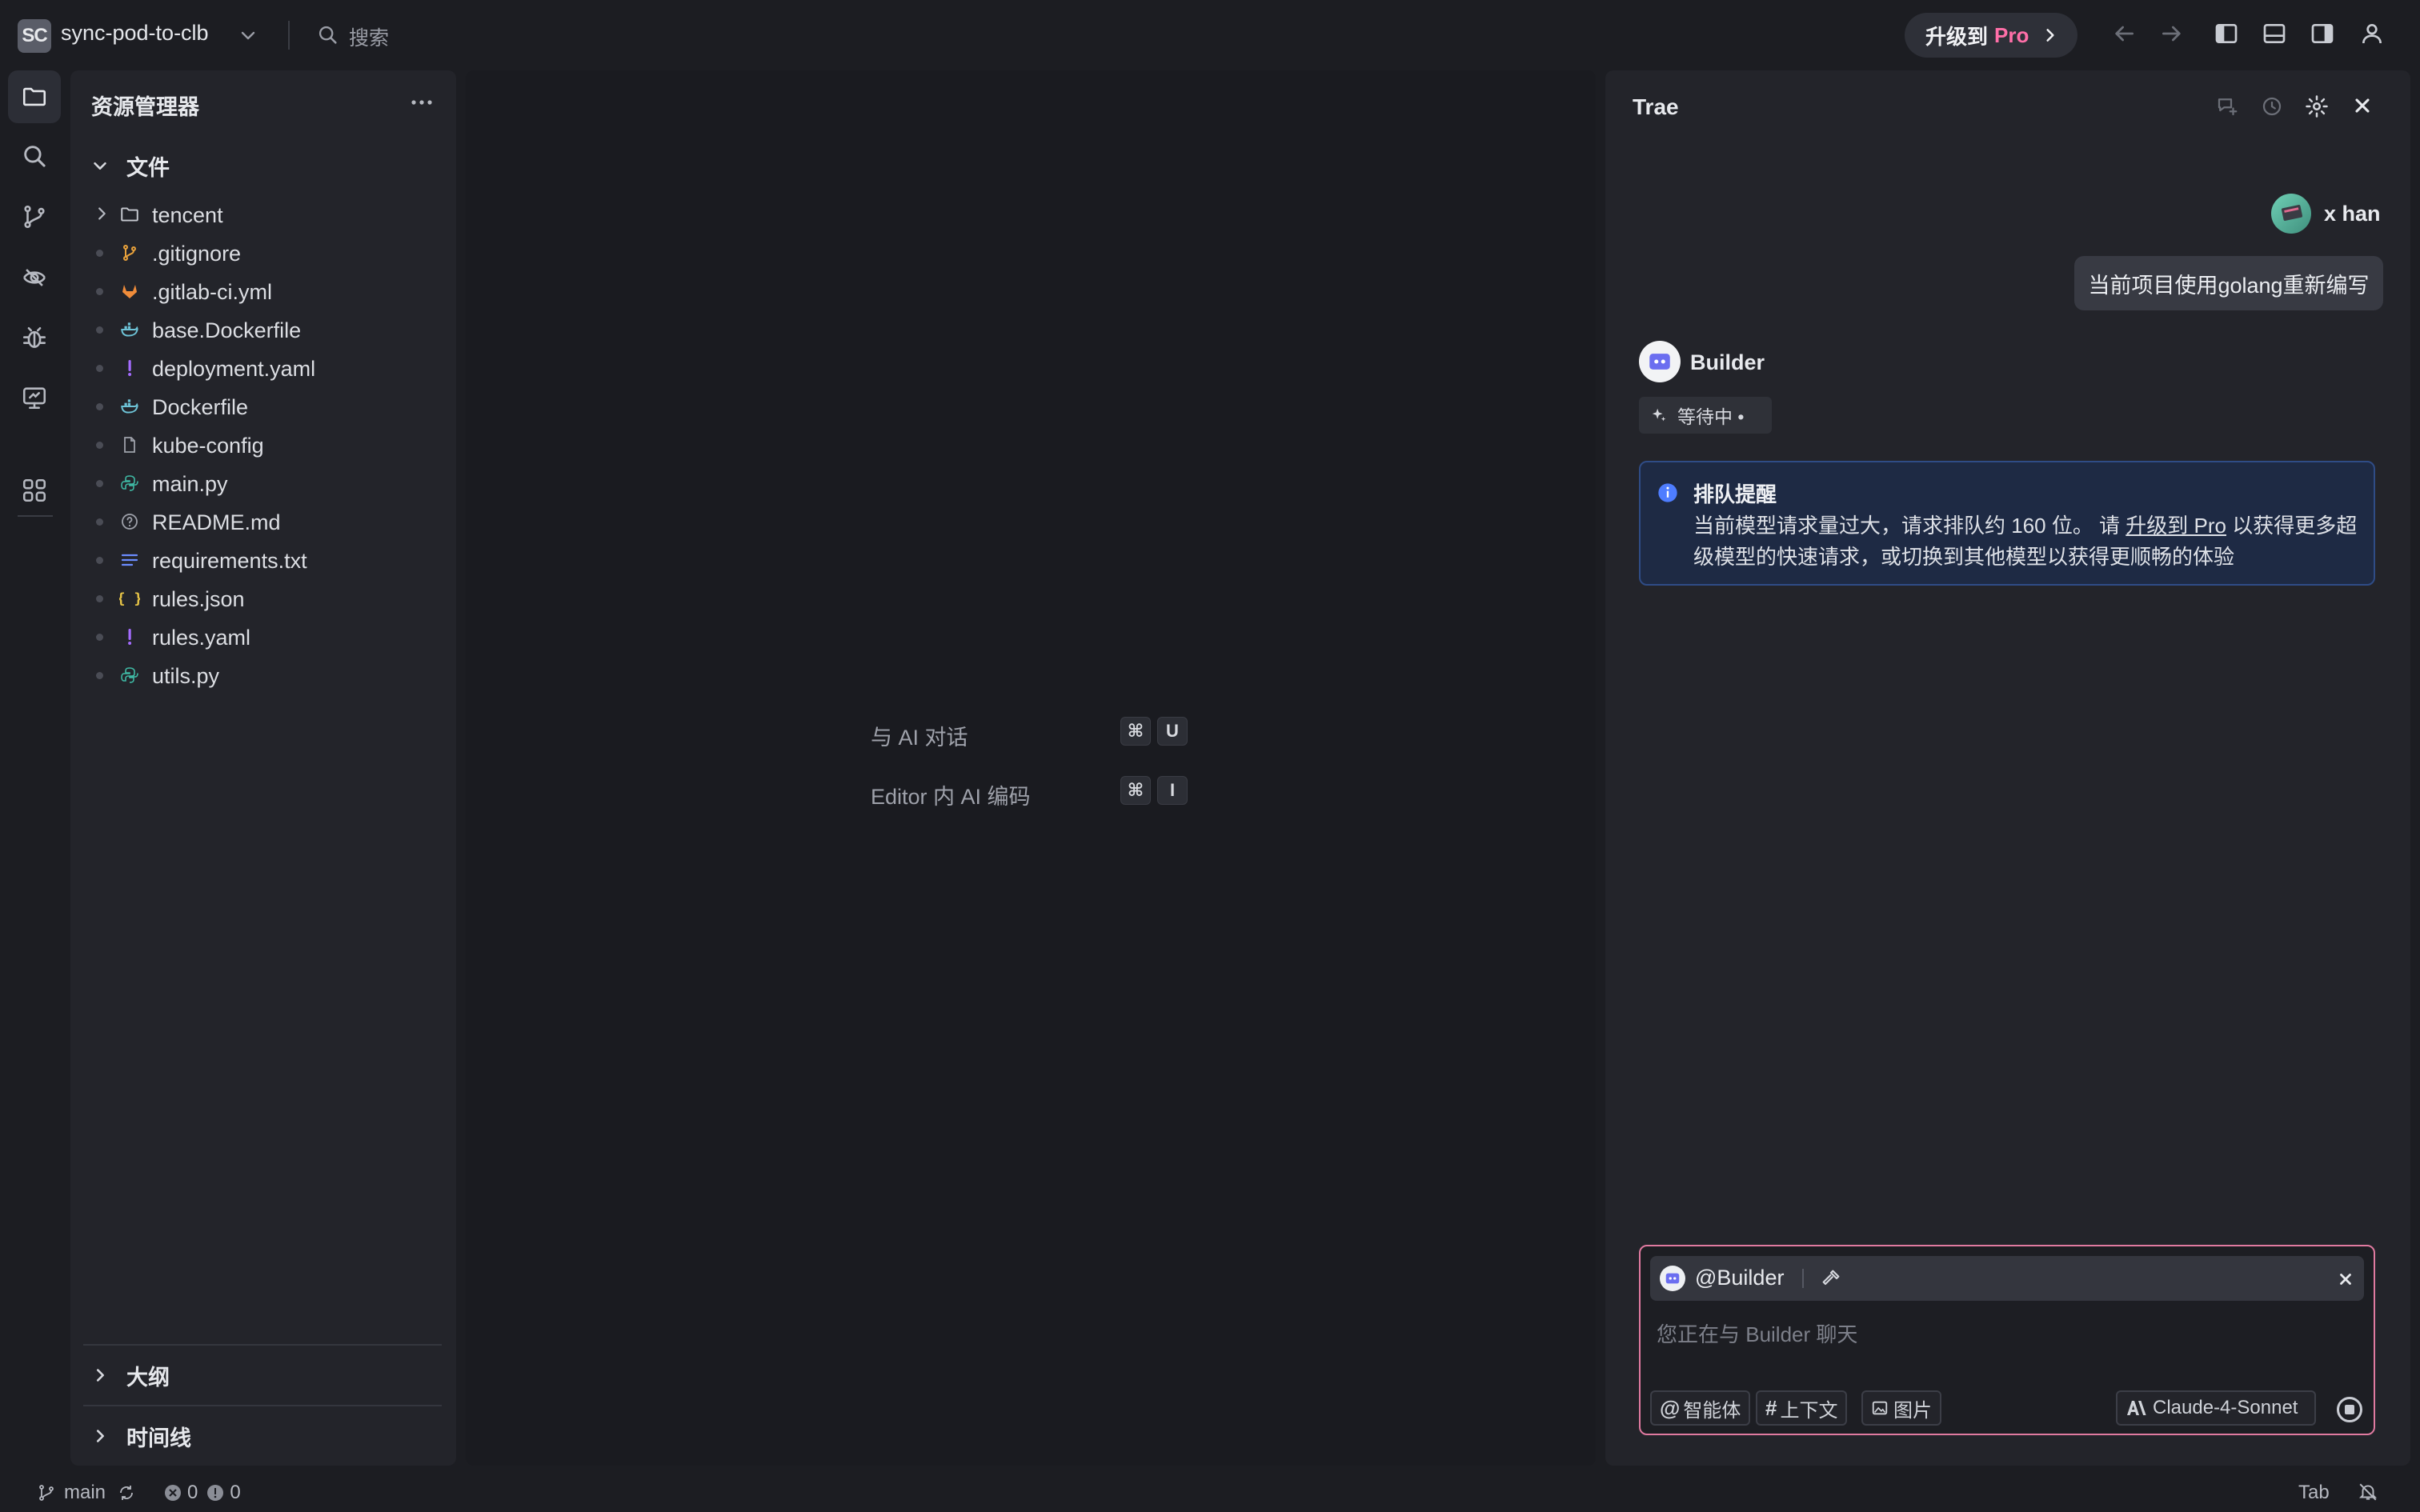 The image size is (2420, 1512). What do you see at coordinates (2172, 33) in the screenshot?
I see `forward-arrow-icon` at bounding box center [2172, 33].